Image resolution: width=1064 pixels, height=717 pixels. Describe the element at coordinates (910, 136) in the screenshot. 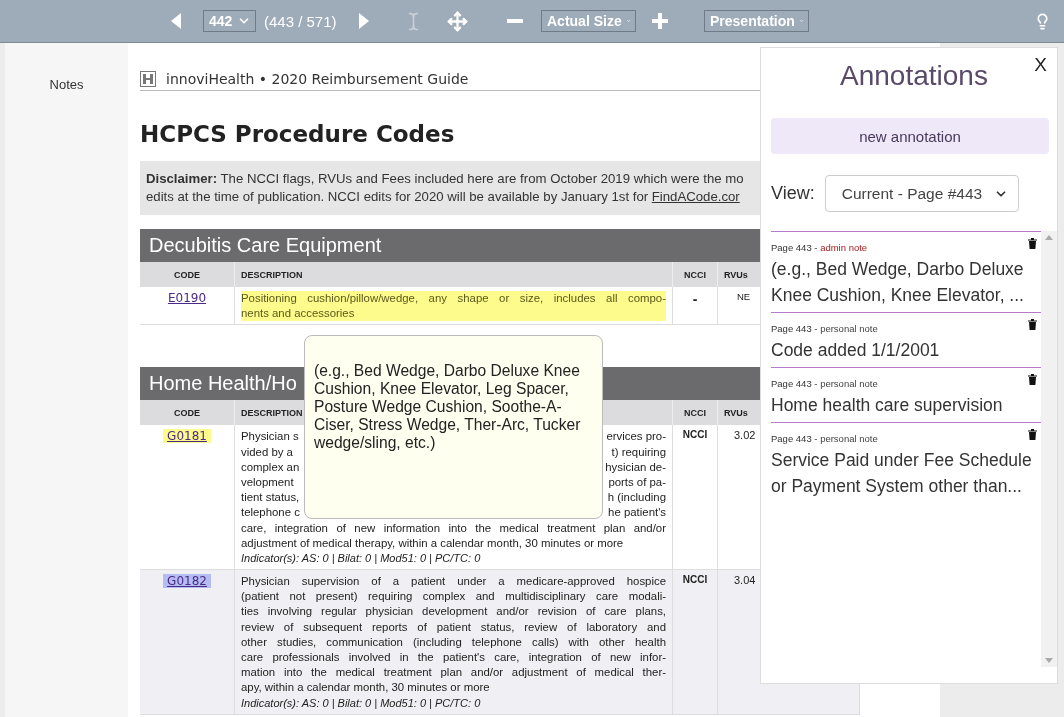

I see `new-annotation-button: new annotation` at that location.